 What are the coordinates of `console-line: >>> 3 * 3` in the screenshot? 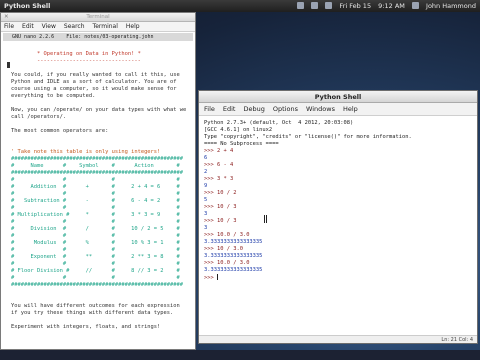 It's located at (219, 179).